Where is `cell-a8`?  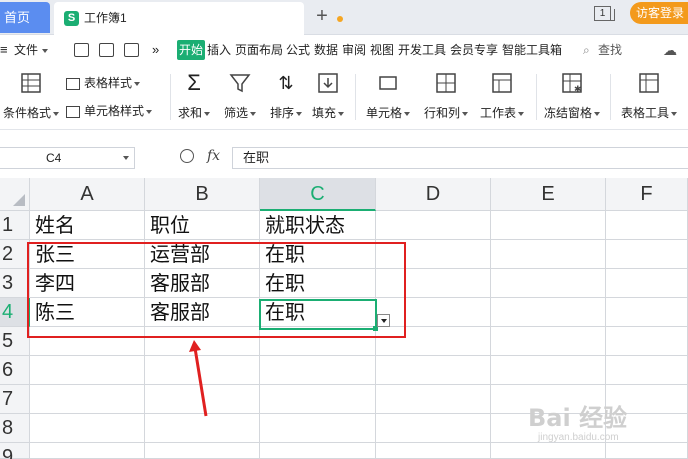 cell-a8 is located at coordinates (87, 428).